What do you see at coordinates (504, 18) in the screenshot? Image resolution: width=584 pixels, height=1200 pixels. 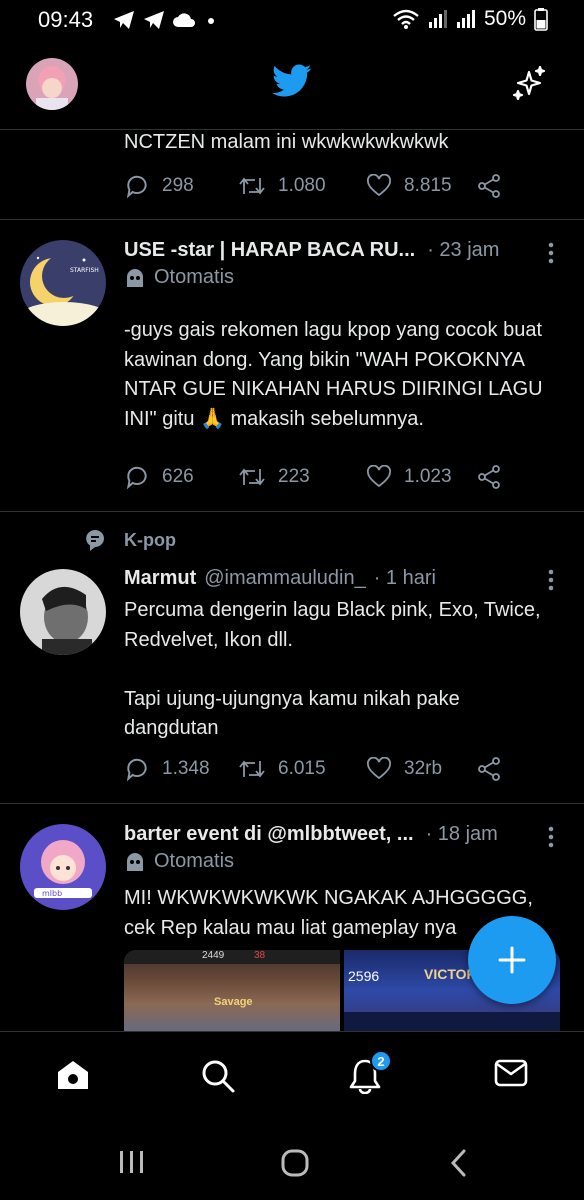 I see `battery-percent: 50%` at bounding box center [504, 18].